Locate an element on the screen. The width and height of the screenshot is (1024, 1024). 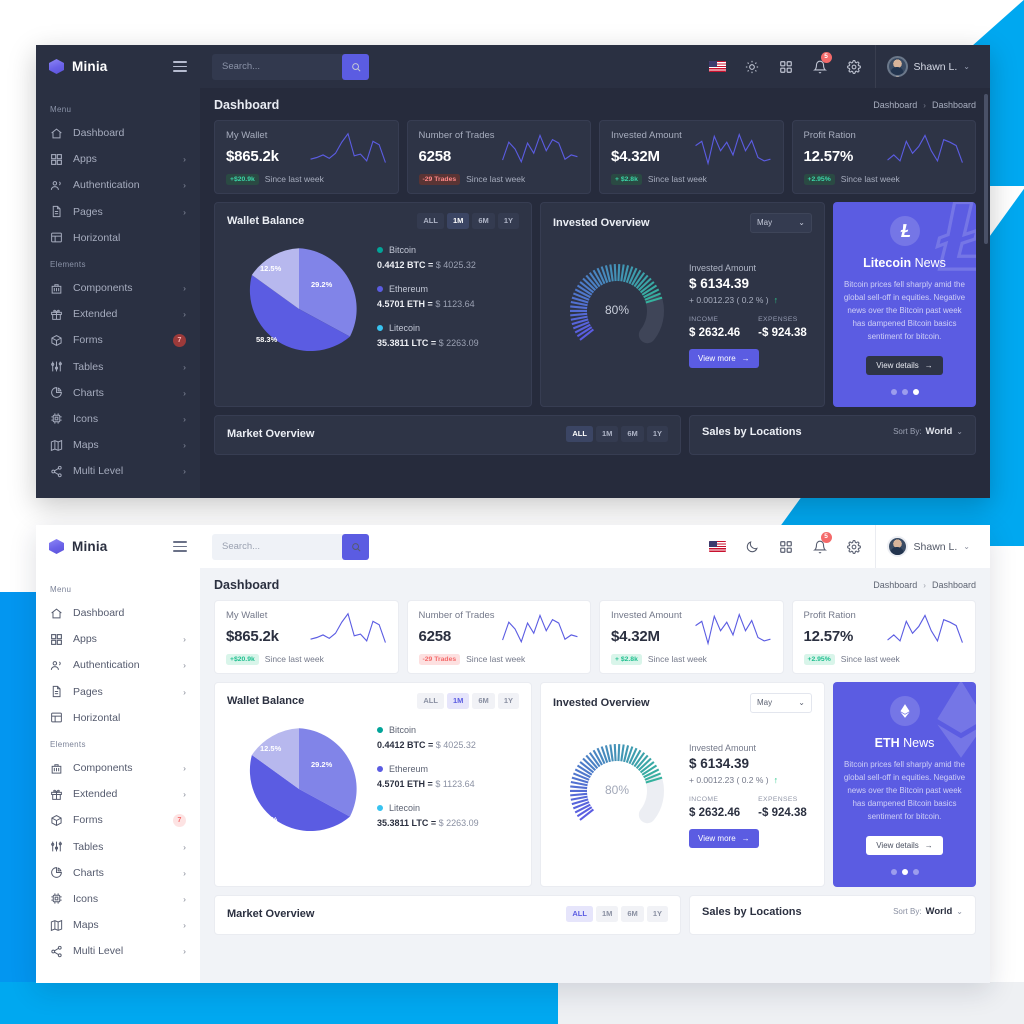
stat-badge: +$20.9k is located at coordinates (242, 179).